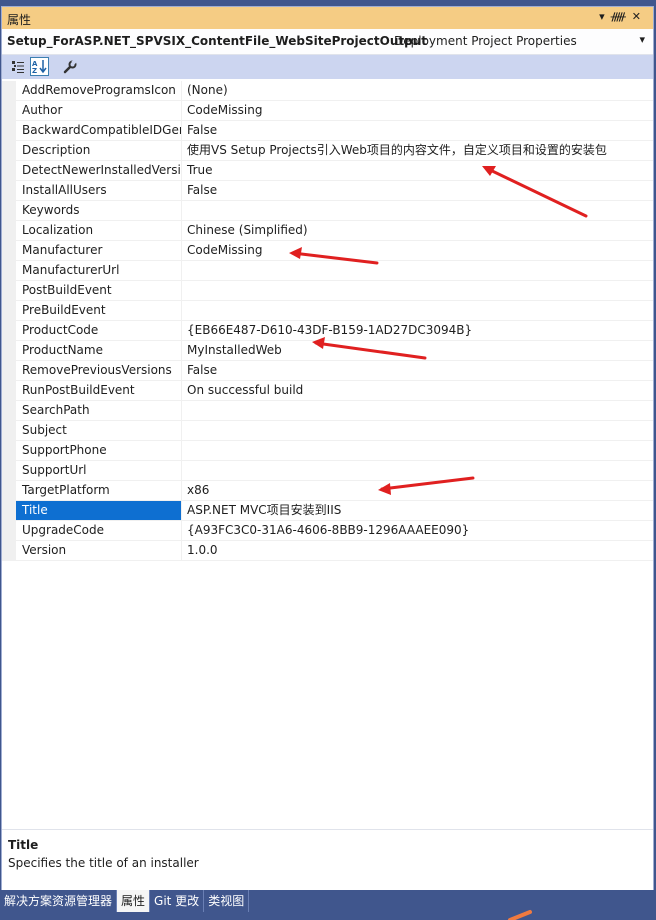  Describe the element at coordinates (520, 915) in the screenshot. I see `annotation-arrow-partial` at that location.